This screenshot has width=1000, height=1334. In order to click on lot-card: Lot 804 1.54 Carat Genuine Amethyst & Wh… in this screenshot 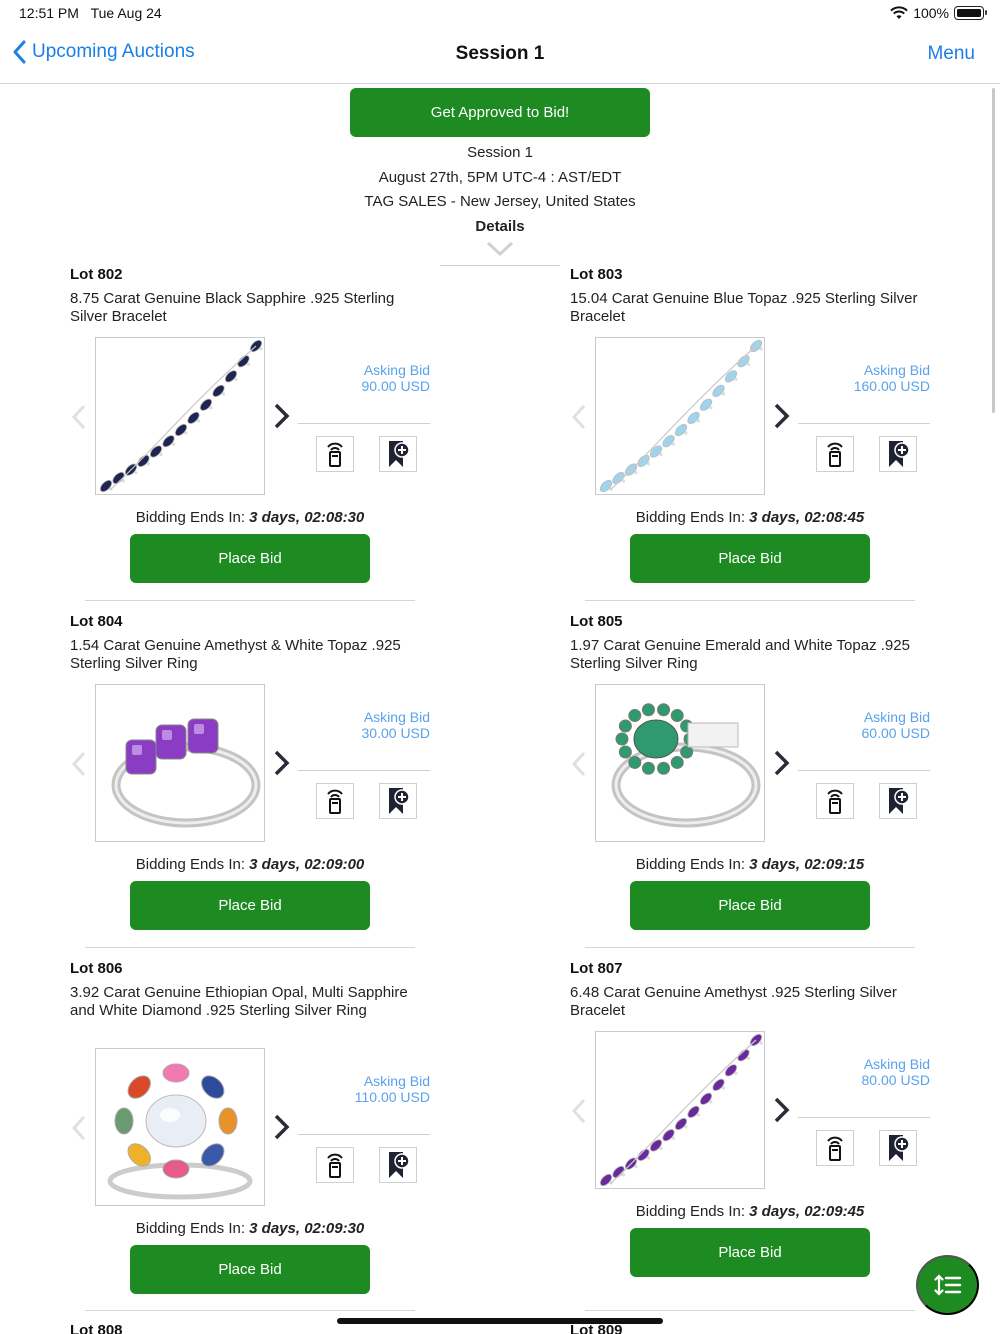, I will do `click(250, 778)`.